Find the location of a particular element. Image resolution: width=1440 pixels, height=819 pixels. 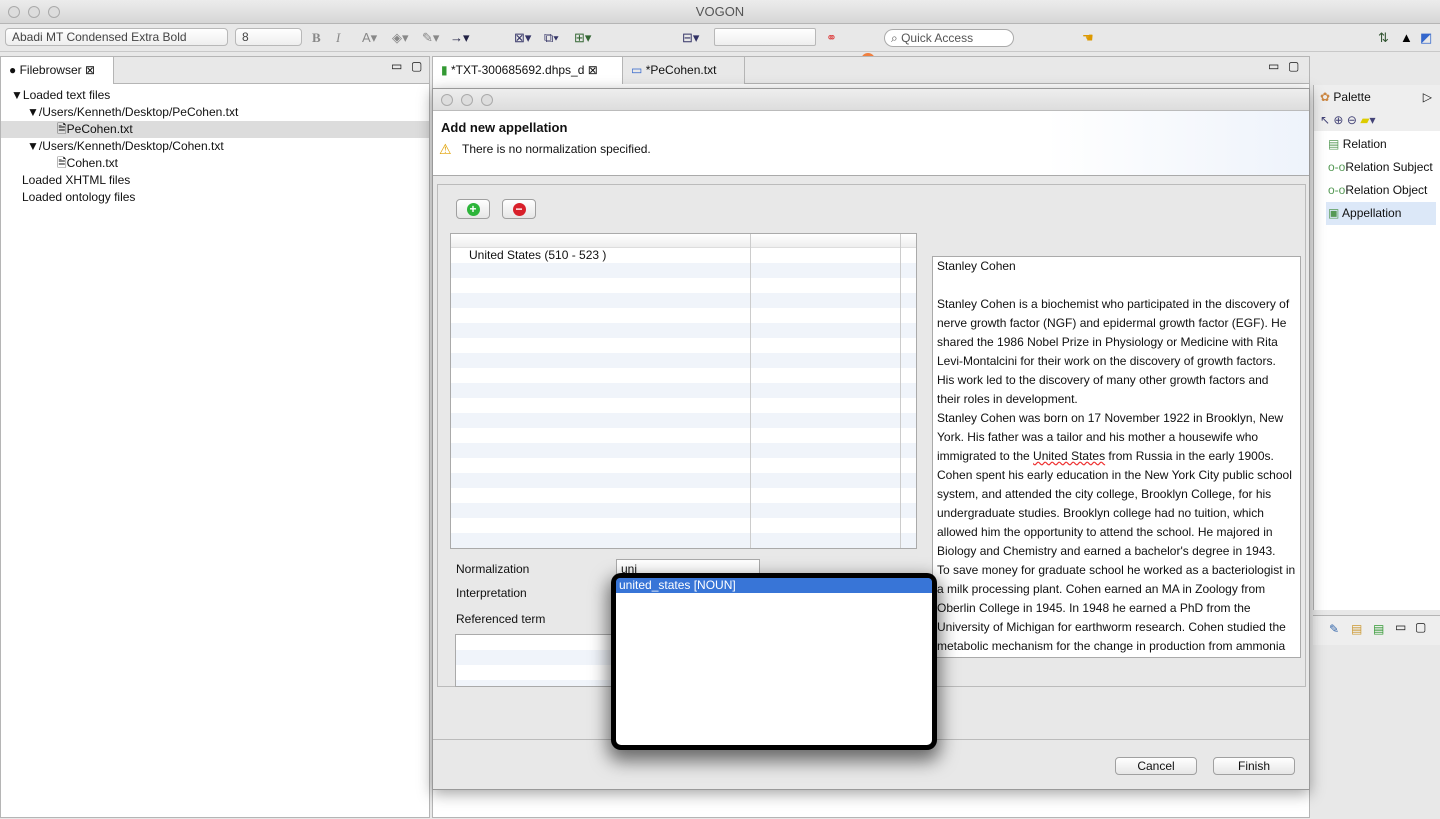

italic-button: I is located at coordinates (338, 38).